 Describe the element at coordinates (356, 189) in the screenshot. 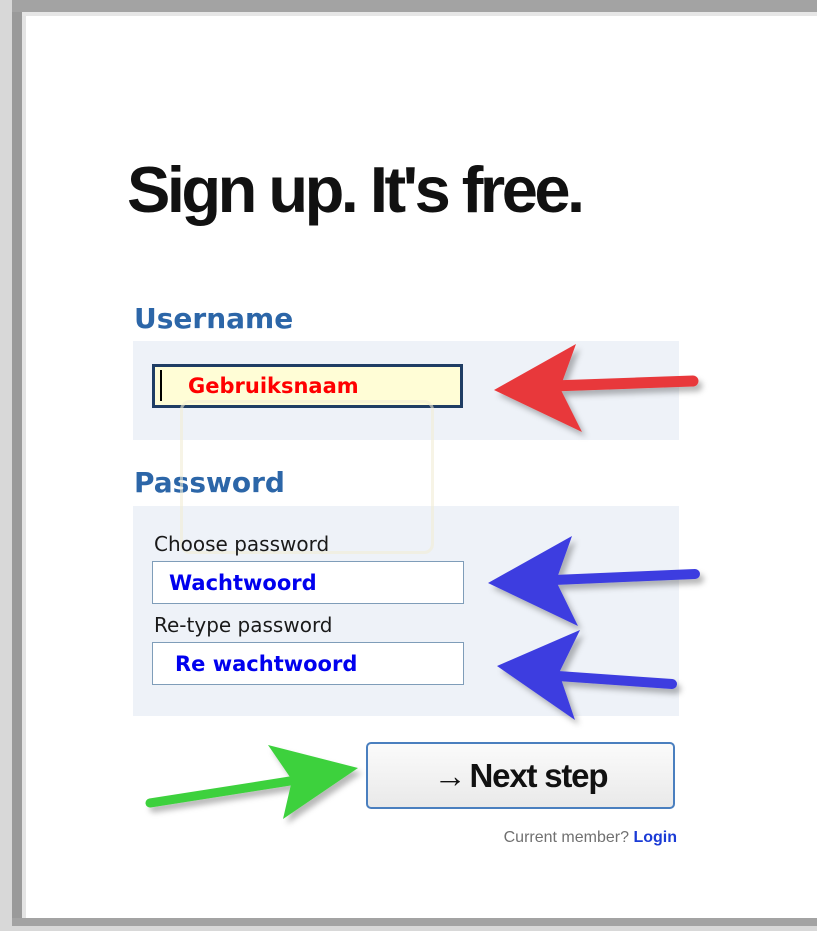

I see `page-title: Sign up. It's free.` at that location.